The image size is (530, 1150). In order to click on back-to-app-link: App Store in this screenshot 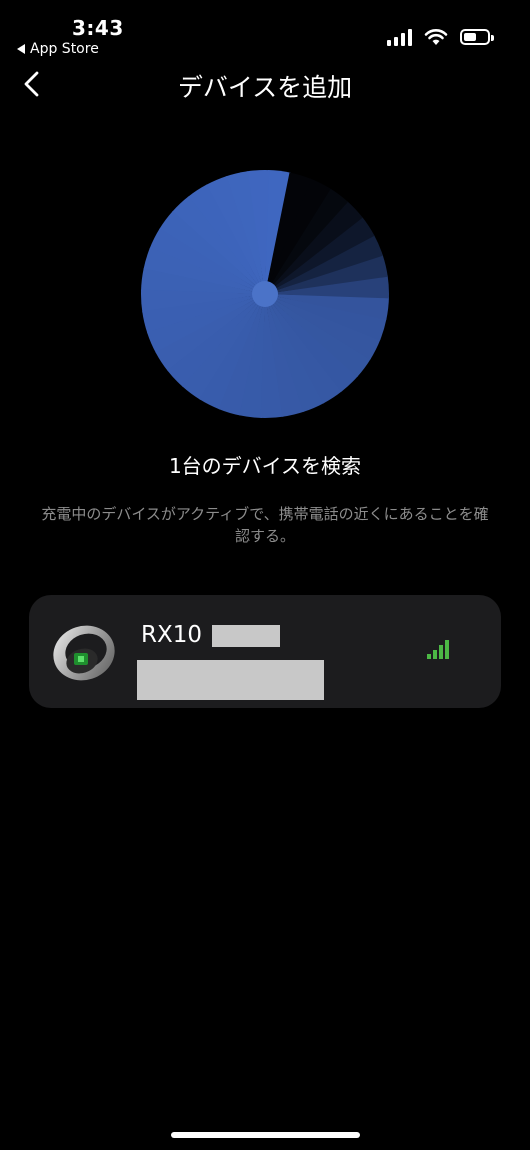, I will do `click(58, 49)`.